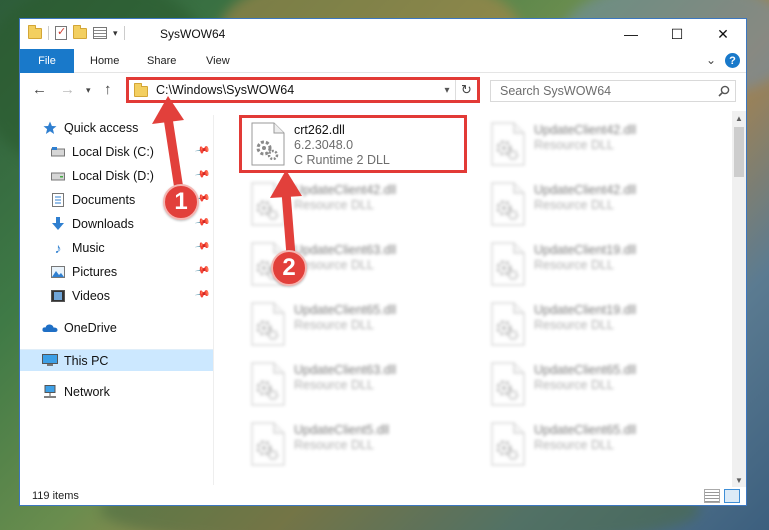  I want to click on sidebar-item-label: Pictures, so click(95, 272).